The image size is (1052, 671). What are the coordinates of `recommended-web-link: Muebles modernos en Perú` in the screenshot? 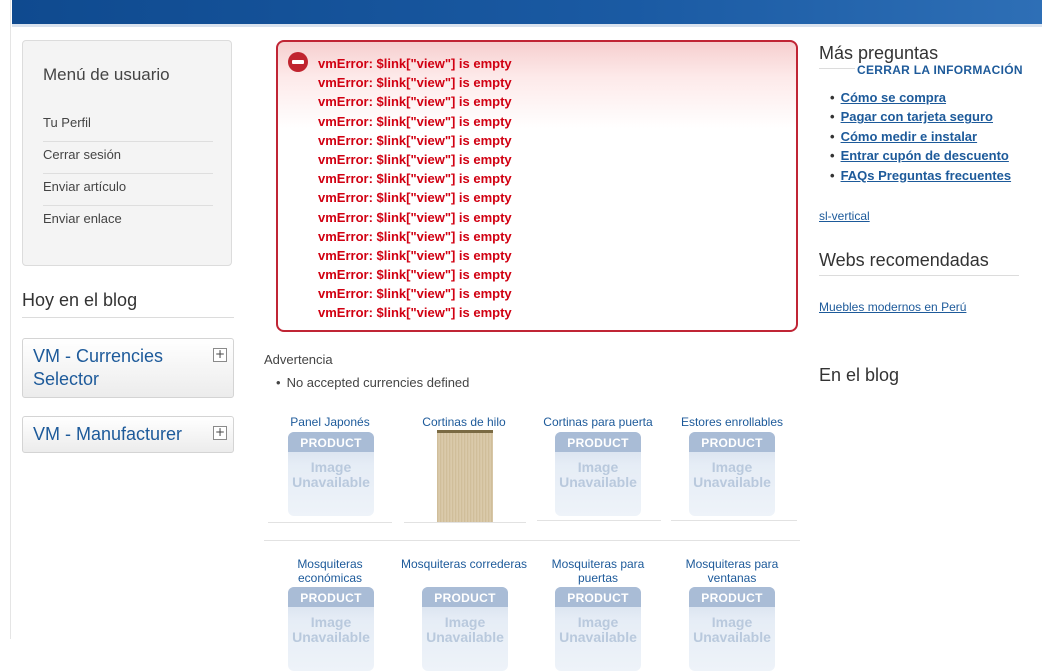 It's located at (892, 307).